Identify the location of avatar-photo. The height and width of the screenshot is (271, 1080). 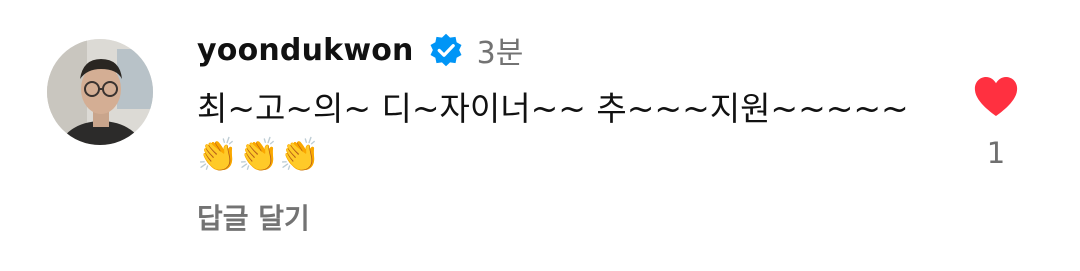
(100, 92).